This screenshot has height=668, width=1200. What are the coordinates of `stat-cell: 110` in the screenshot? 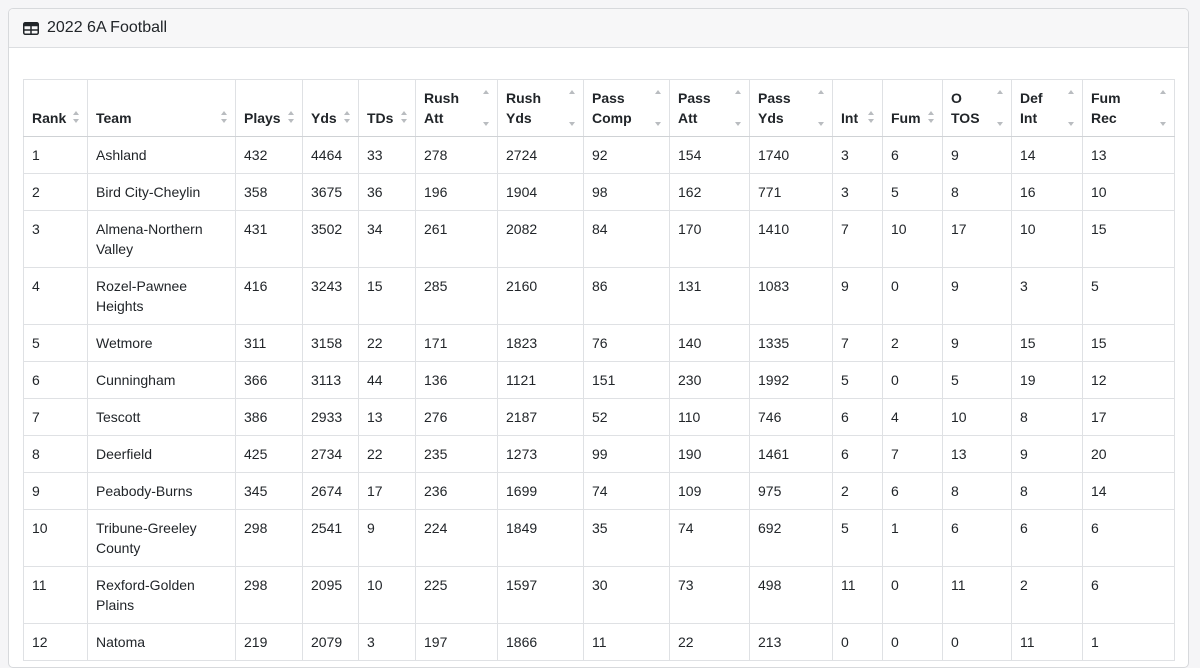 It's located at (709, 417).